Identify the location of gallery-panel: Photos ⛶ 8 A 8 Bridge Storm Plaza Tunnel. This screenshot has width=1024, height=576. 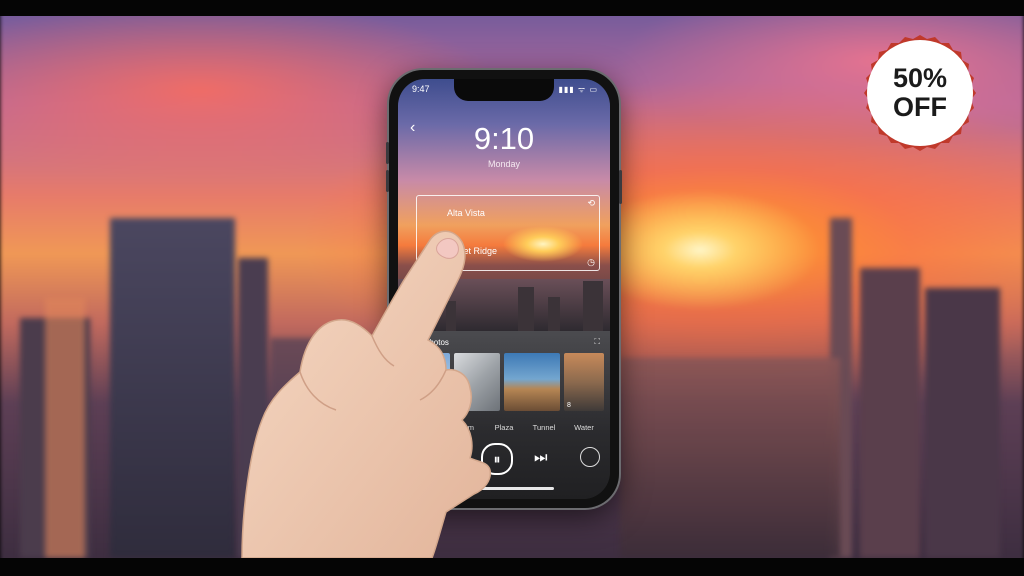
(504, 415).